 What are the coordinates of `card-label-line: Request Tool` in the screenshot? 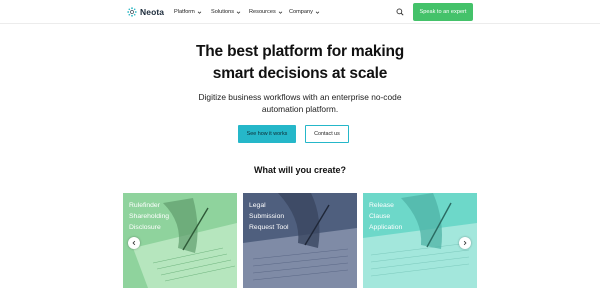 It's located at (269, 227).